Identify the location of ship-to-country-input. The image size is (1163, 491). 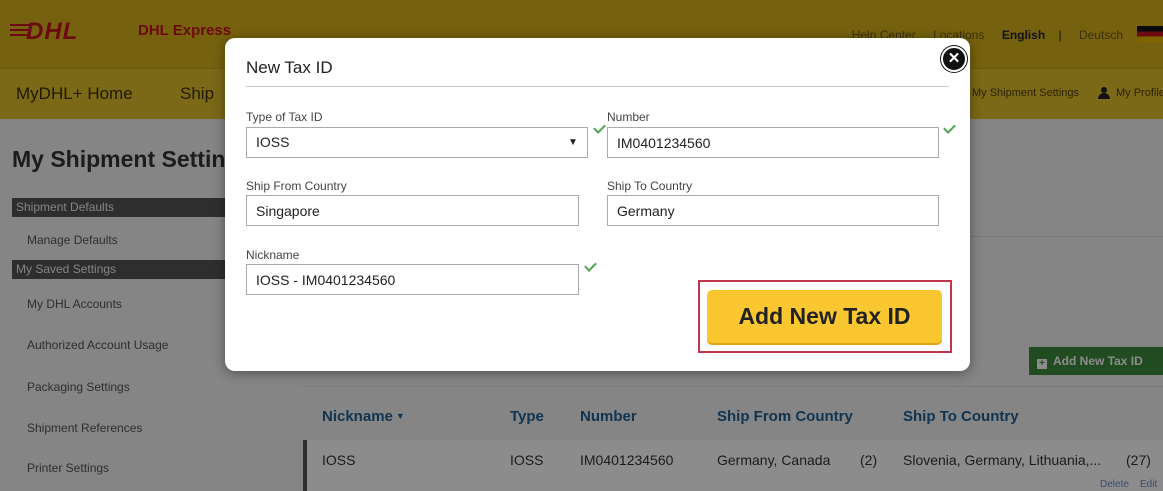
(773, 210).